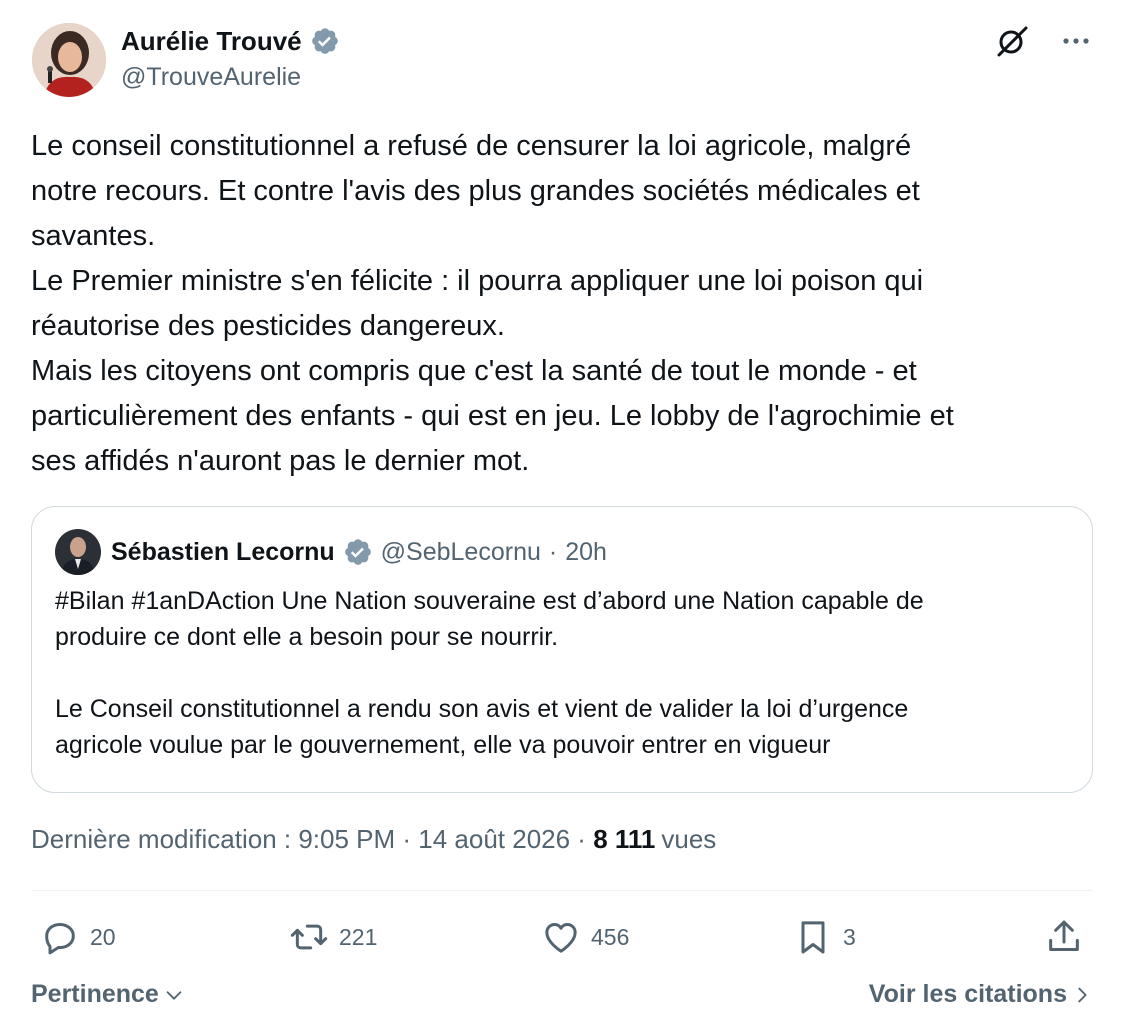  I want to click on author-handle: @TrouveAurelie, so click(230, 77).